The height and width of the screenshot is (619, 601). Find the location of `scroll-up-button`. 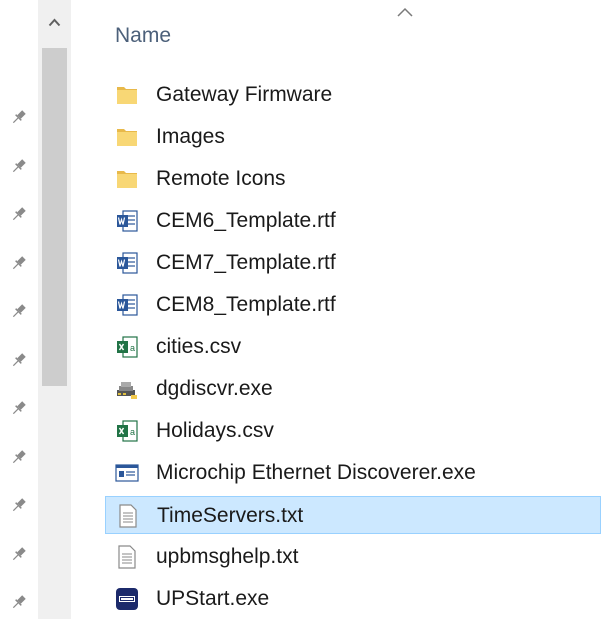

scroll-up-button is located at coordinates (54, 23).